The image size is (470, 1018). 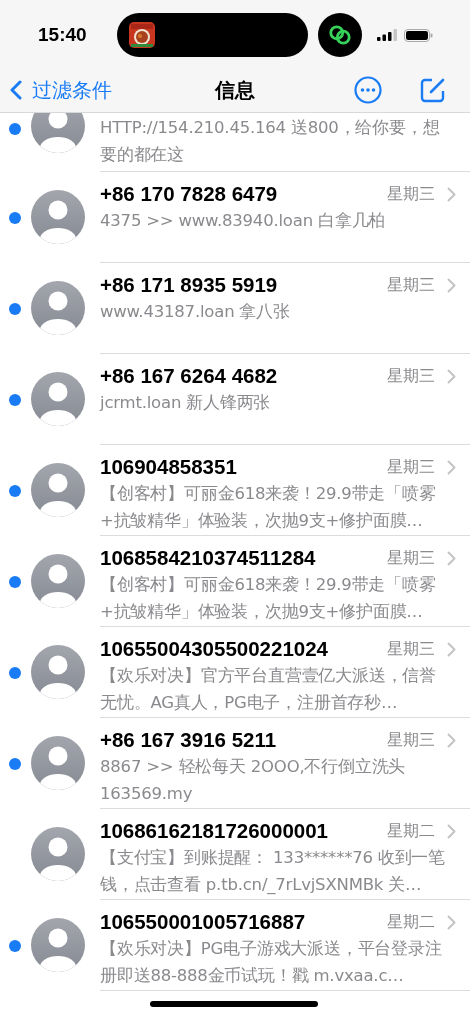 What do you see at coordinates (189, 376) in the screenshot?
I see `sender-name: +86 167 6264 4682` at bounding box center [189, 376].